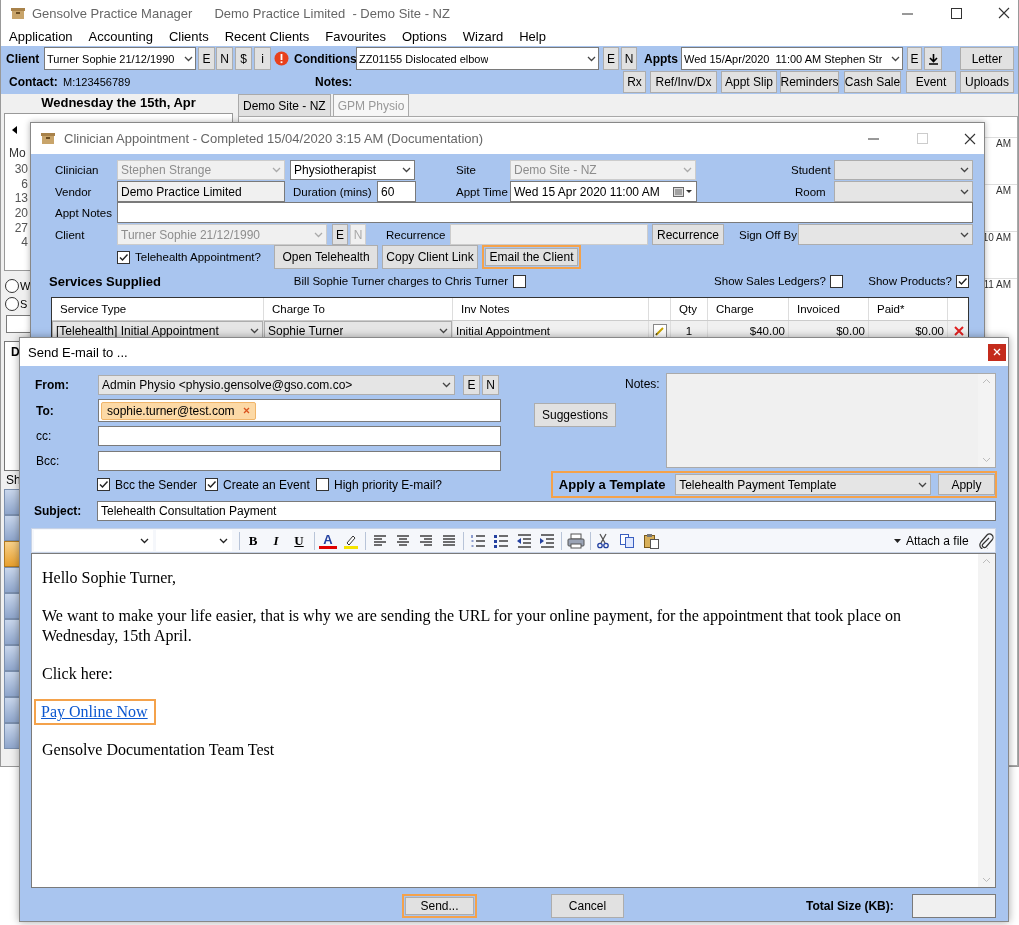 Image resolution: width=1019 pixels, height=925 pixels. Describe the element at coordinates (803, 484) in the screenshot. I see `template-dropdown: Telehealth Payment Template` at that location.